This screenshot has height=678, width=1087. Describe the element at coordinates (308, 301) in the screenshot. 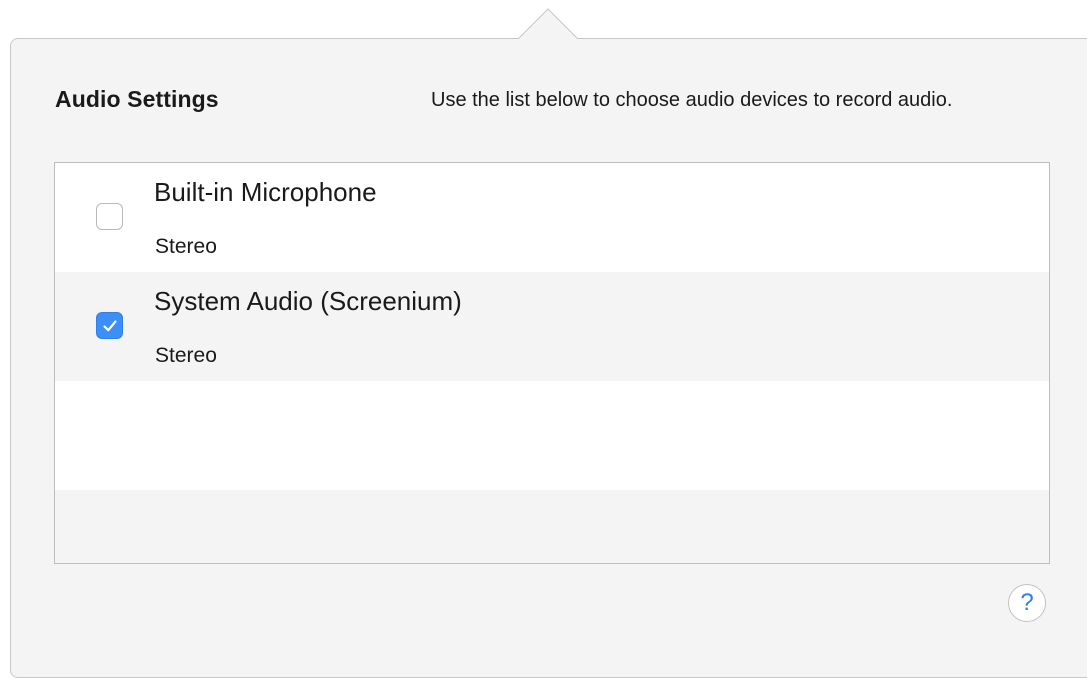

I see `device-name: System Audio (Screenium)` at that location.